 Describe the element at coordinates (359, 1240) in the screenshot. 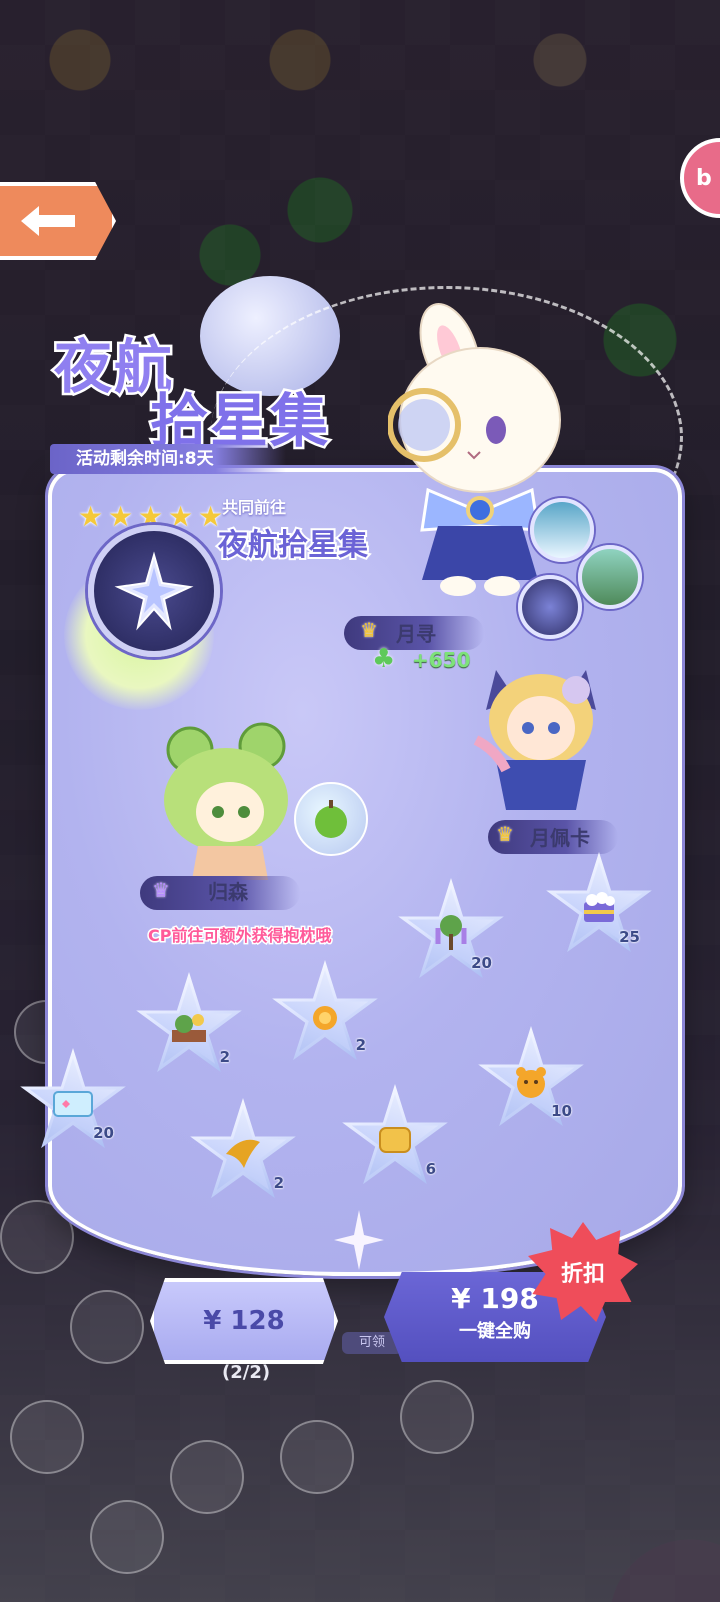

I see `compass-star-decoration` at that location.